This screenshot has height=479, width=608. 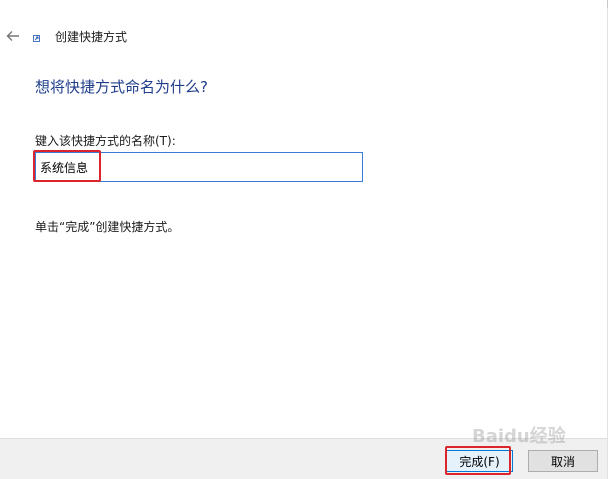 I want to click on finish-hint: 单击“完成”创建快捷方式。, so click(x=107, y=227).